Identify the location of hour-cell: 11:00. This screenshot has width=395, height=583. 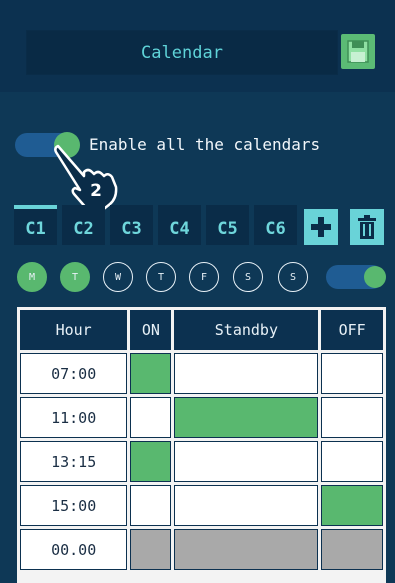
(74, 417).